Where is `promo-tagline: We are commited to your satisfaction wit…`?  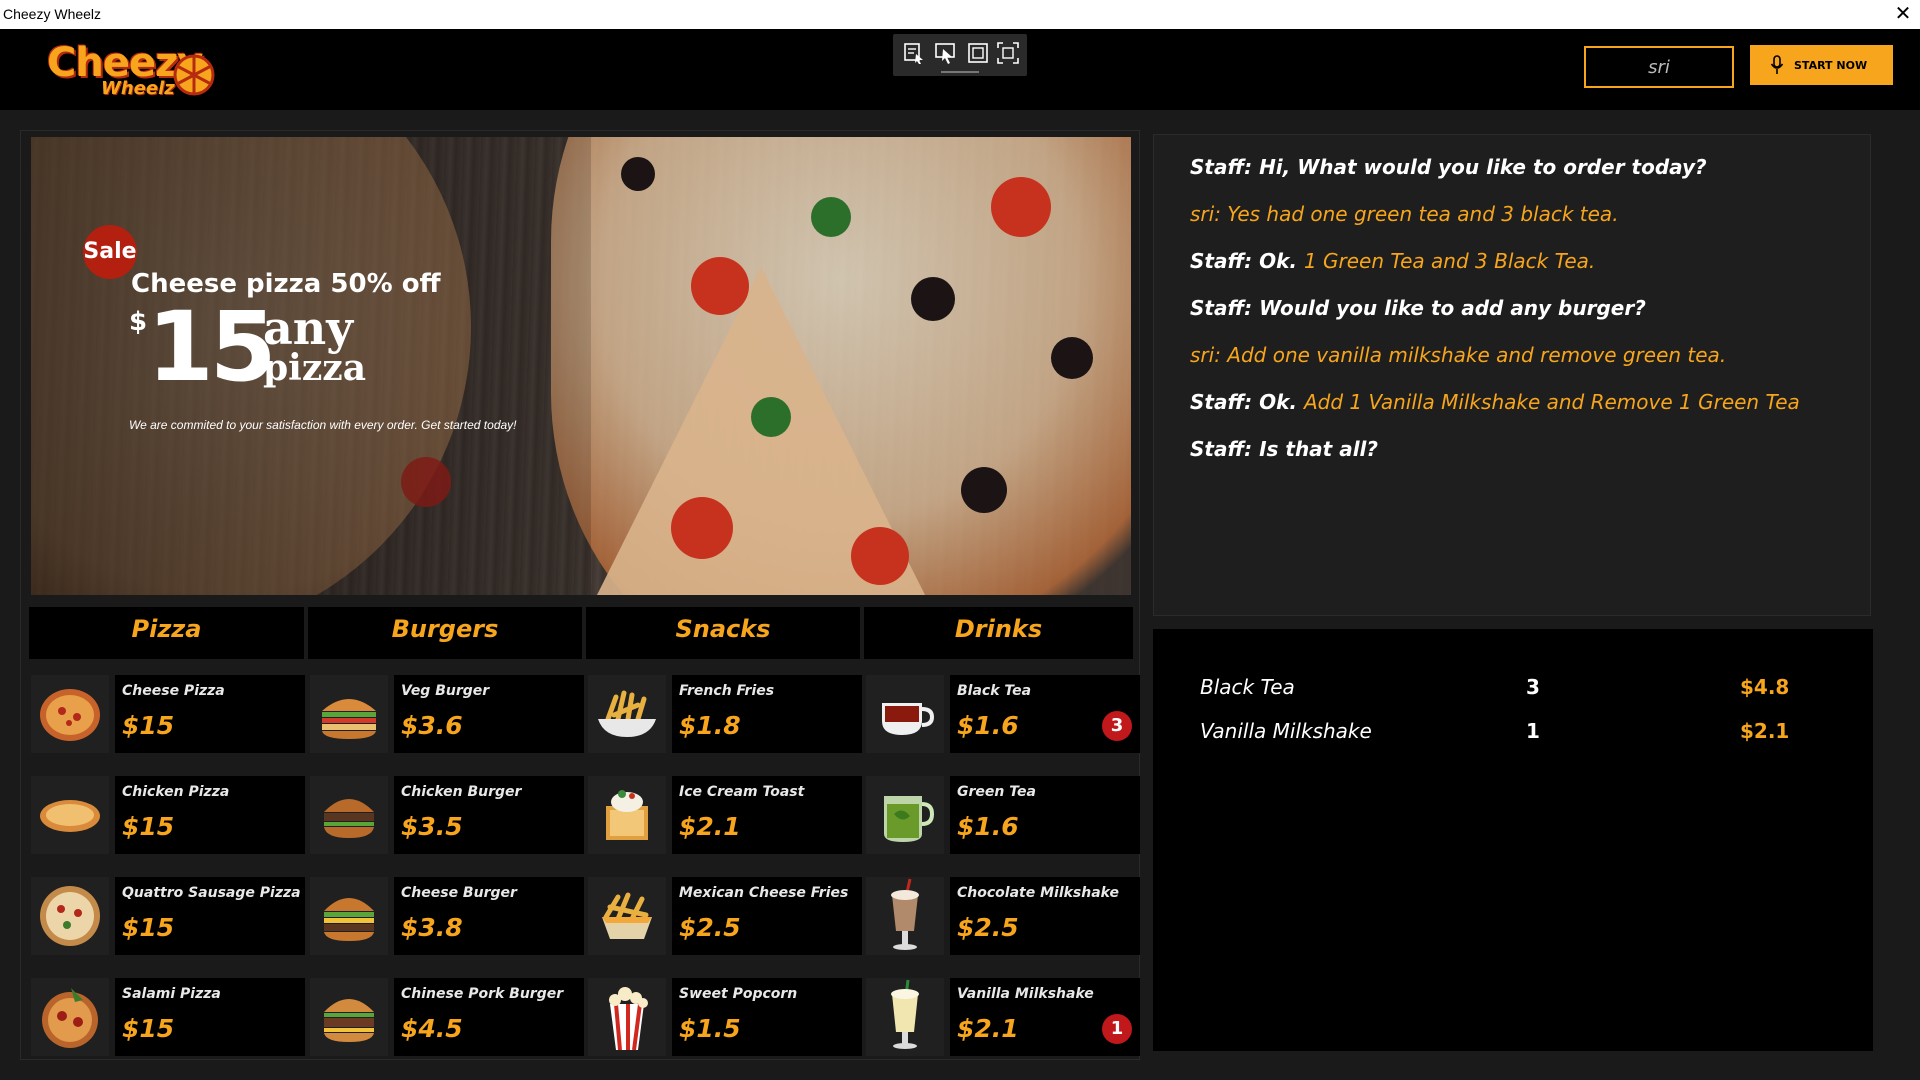 promo-tagline: We are commited to your satisfaction wit… is located at coordinates (323, 425).